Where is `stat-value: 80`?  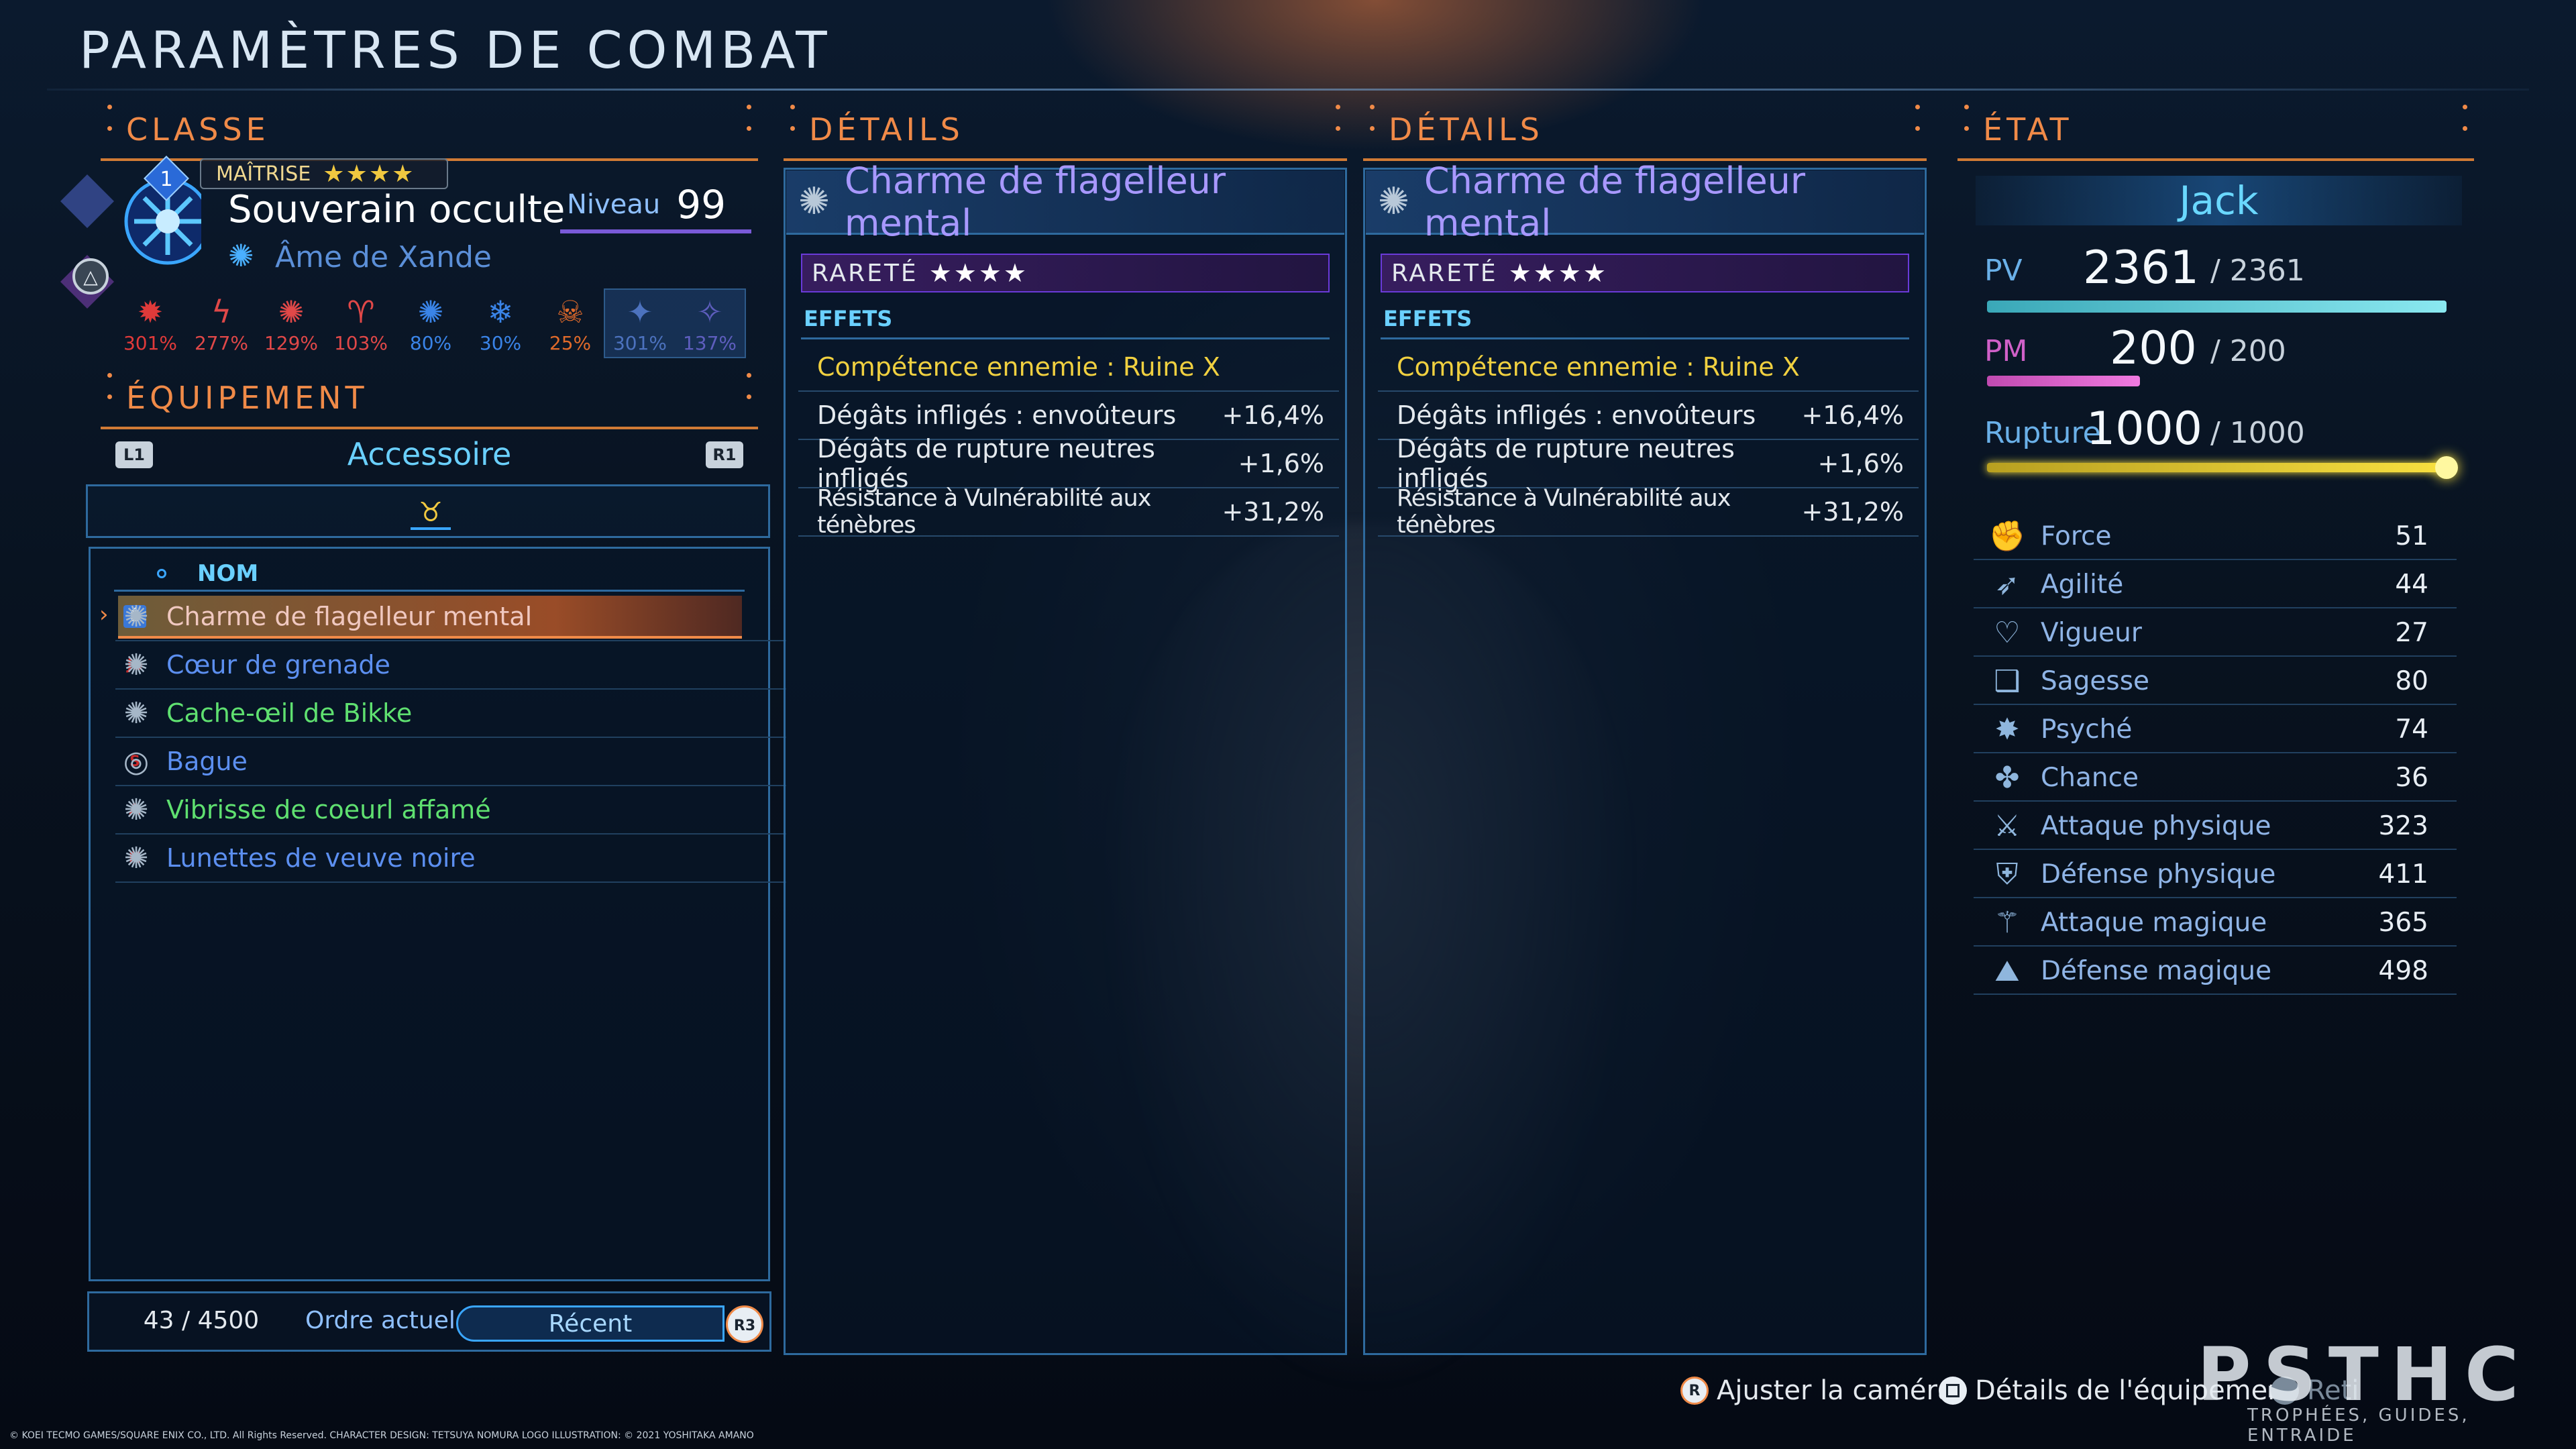
stat-value: 80 is located at coordinates (2411, 680).